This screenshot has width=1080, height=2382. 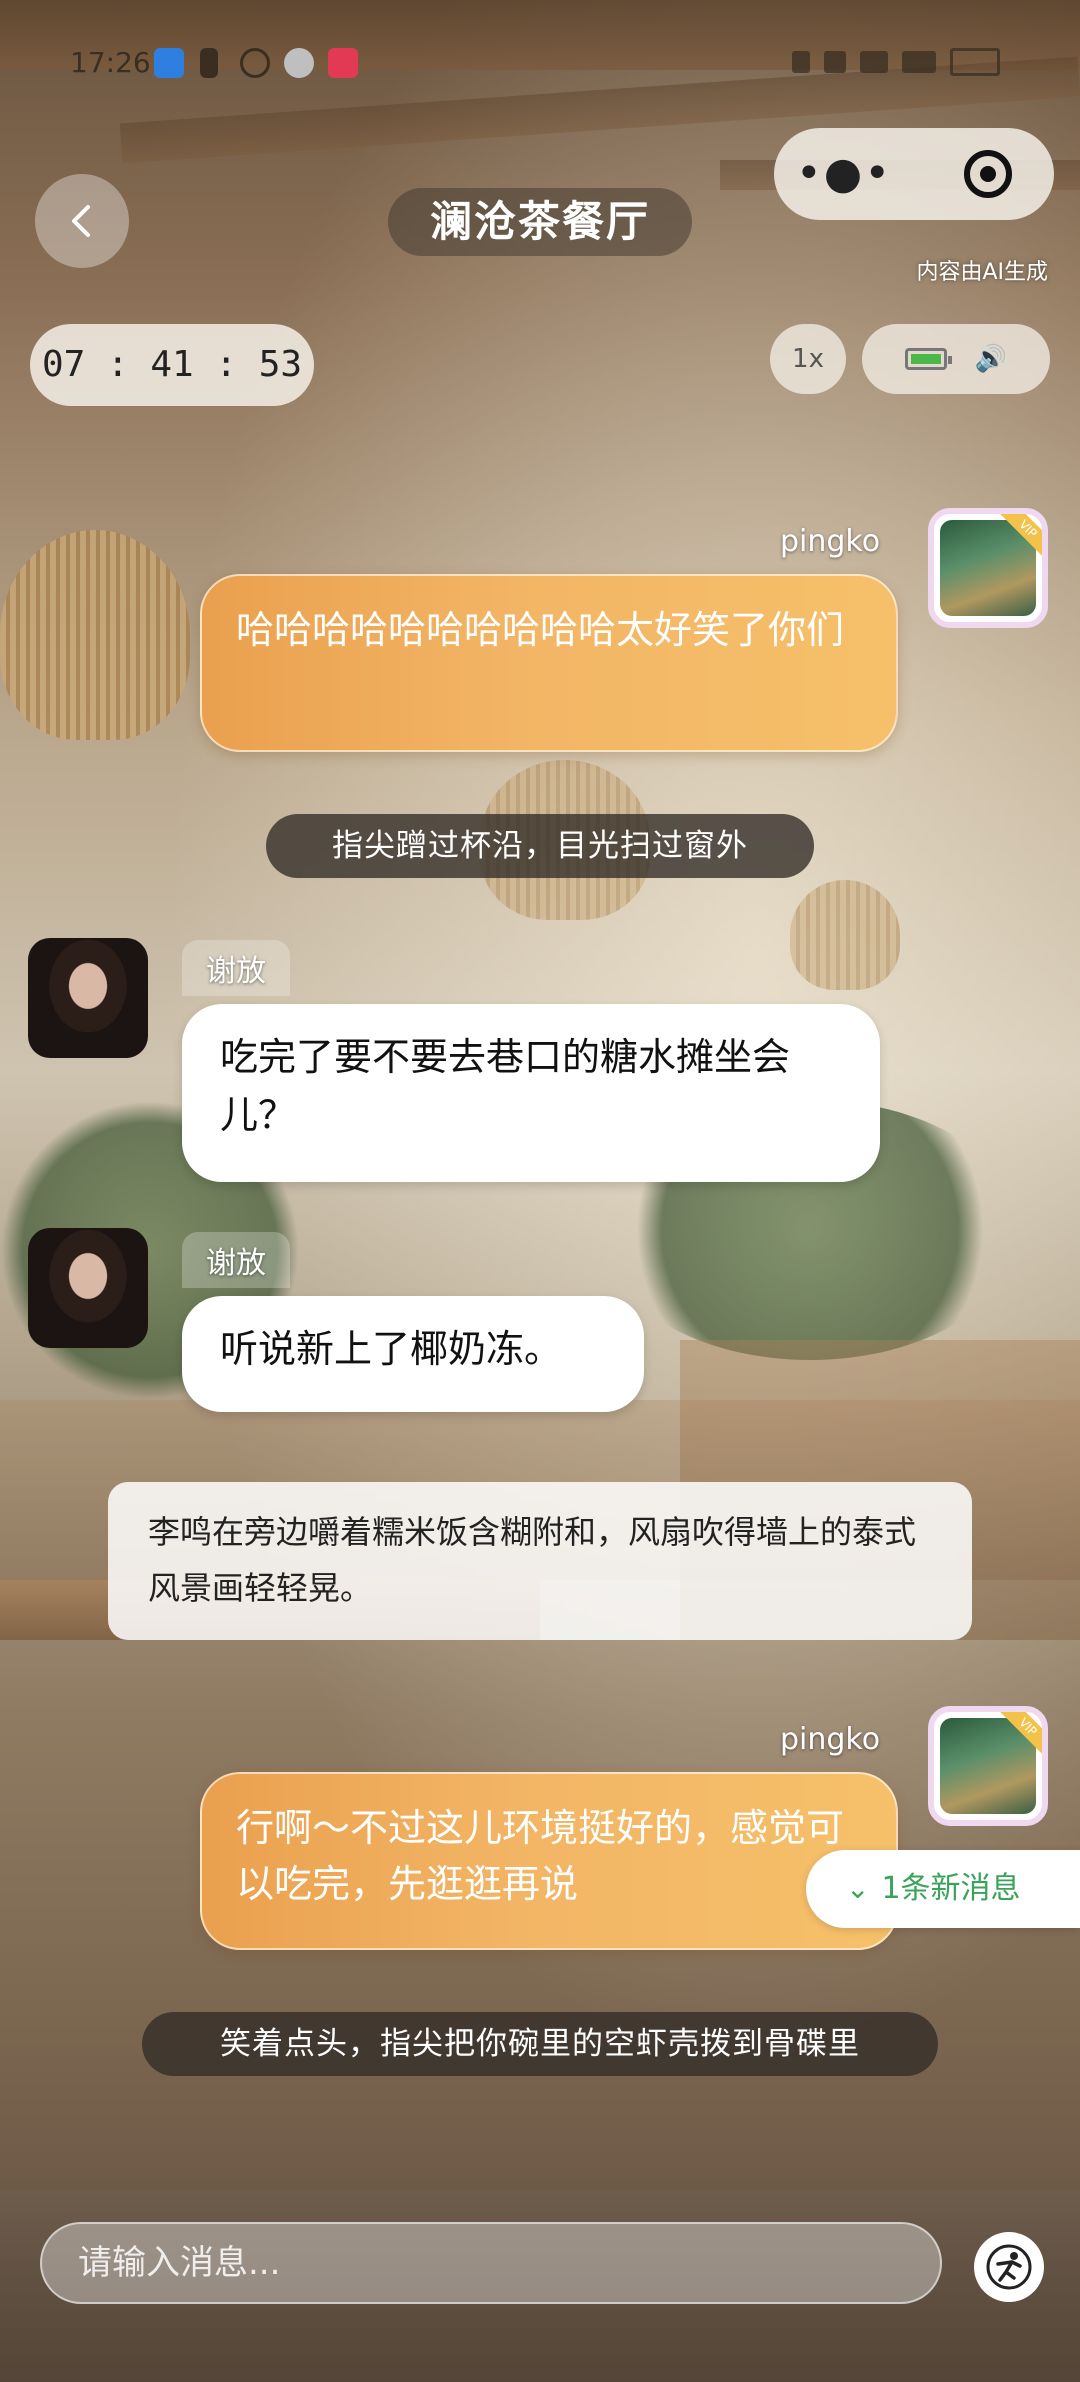 I want to click on nfc-icon, so click(x=801, y=62).